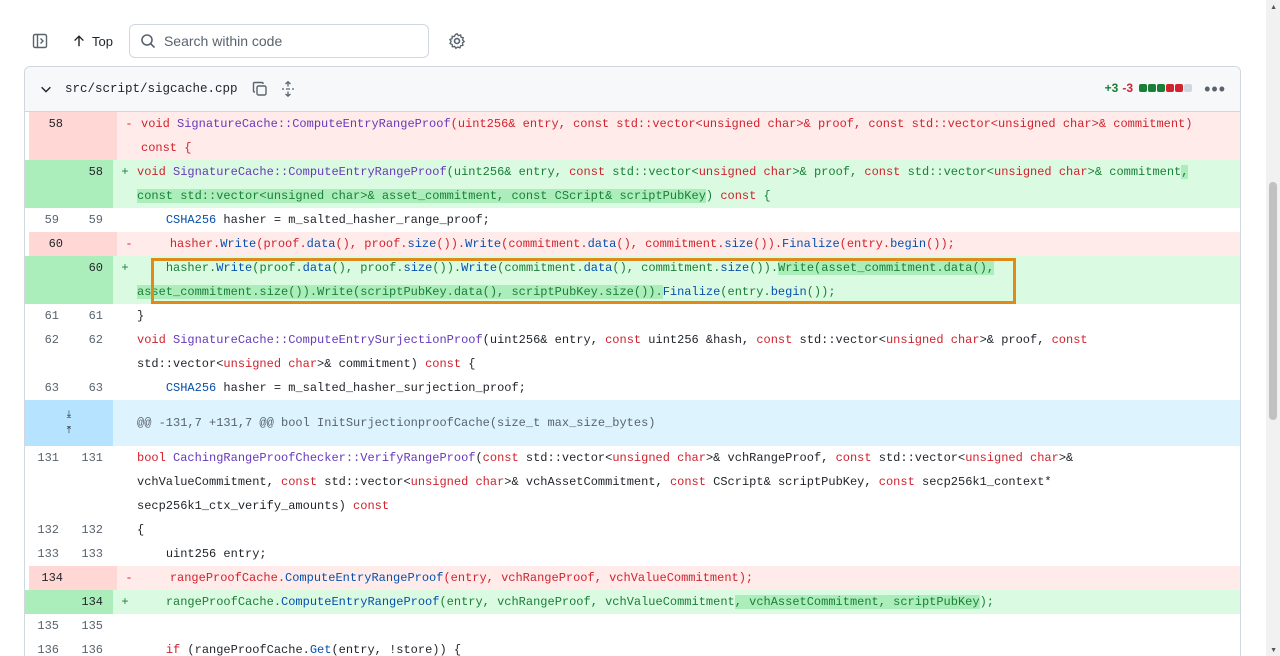 This screenshot has width=1280, height=656. Describe the element at coordinates (91, 482) in the screenshot. I see `new-line-number: 131` at that location.